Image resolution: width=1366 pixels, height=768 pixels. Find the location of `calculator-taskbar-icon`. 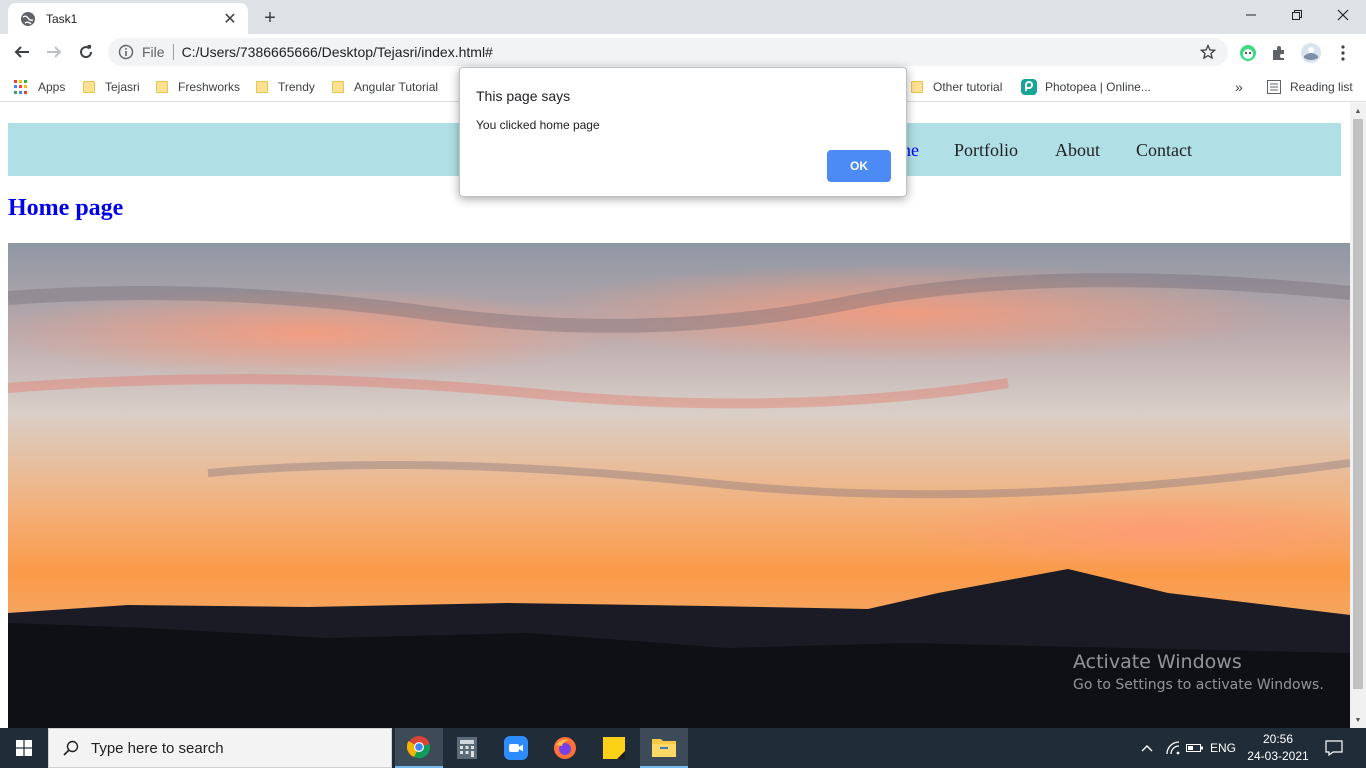

calculator-taskbar-icon is located at coordinates (467, 748).